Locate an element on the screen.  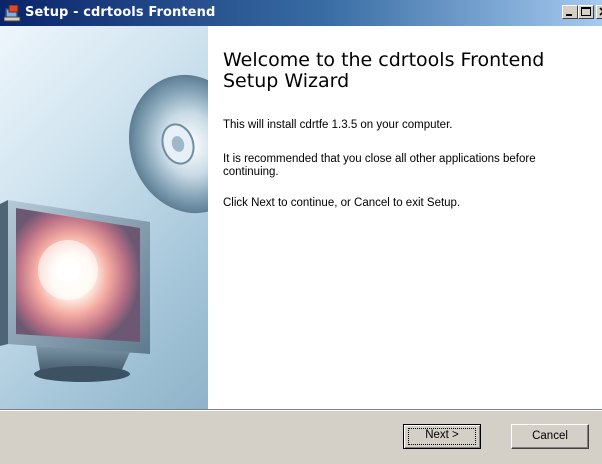
next-button: Next > is located at coordinates (442, 436).